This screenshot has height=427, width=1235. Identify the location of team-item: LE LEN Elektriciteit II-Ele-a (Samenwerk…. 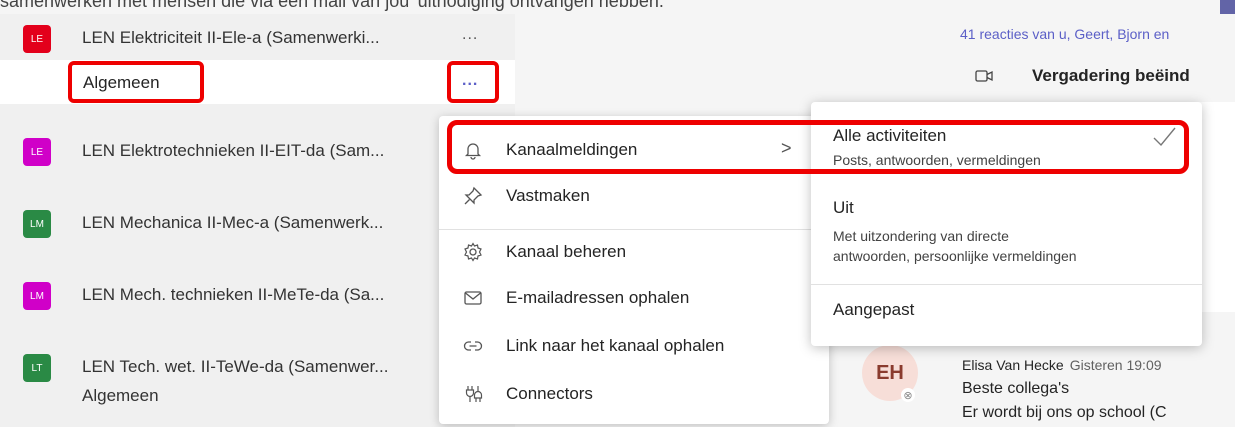
(257, 36).